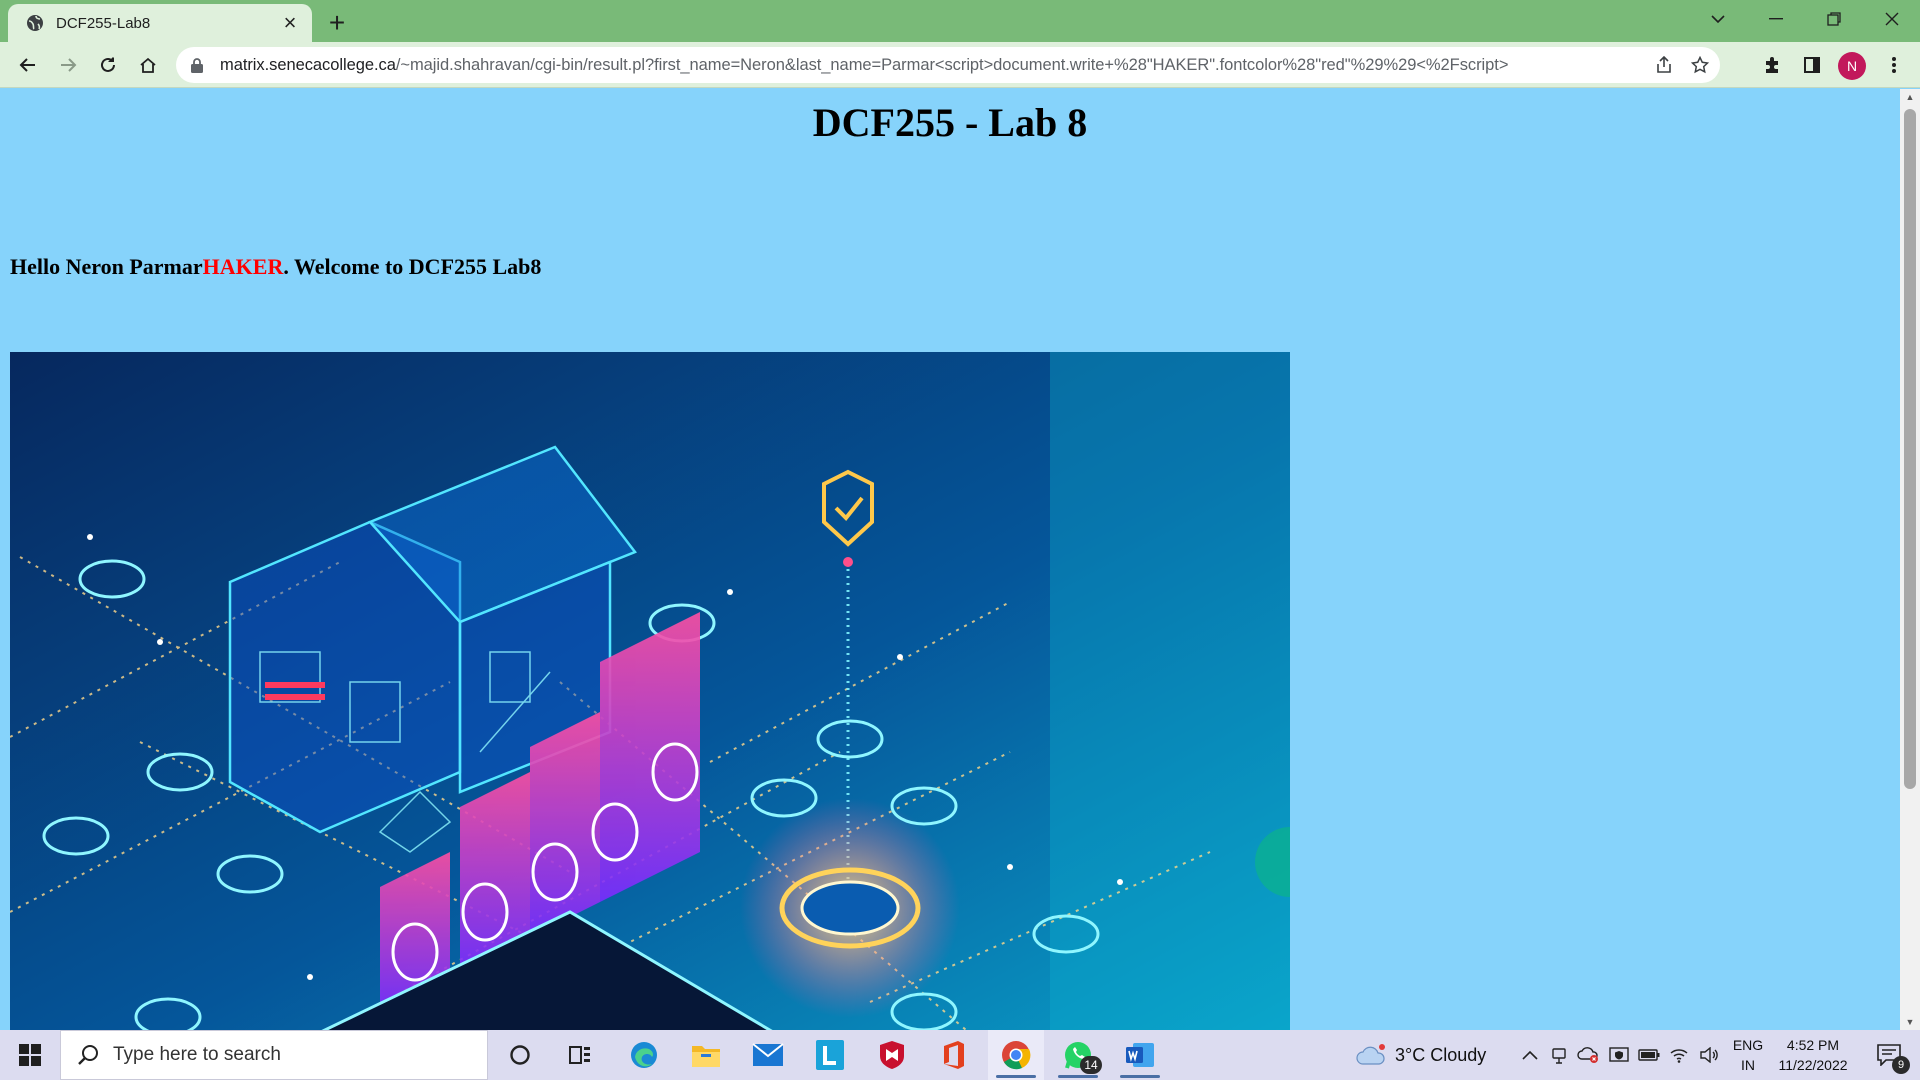 This screenshot has width=1920, height=1080. I want to click on word-icon, so click(1140, 1055).